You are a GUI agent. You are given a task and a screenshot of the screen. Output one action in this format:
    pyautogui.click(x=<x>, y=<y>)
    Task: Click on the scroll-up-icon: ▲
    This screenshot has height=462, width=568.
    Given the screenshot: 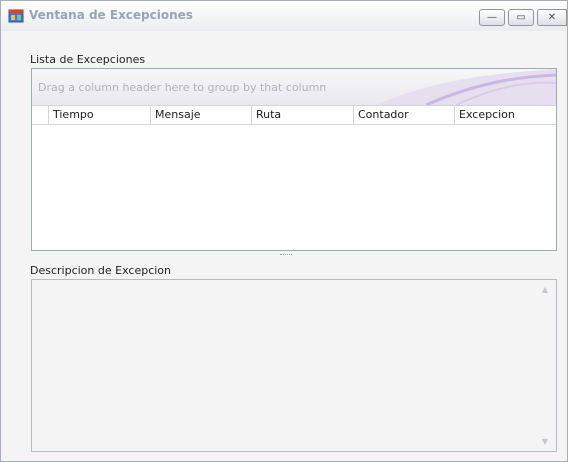 What is the action you would take?
    pyautogui.click(x=545, y=289)
    